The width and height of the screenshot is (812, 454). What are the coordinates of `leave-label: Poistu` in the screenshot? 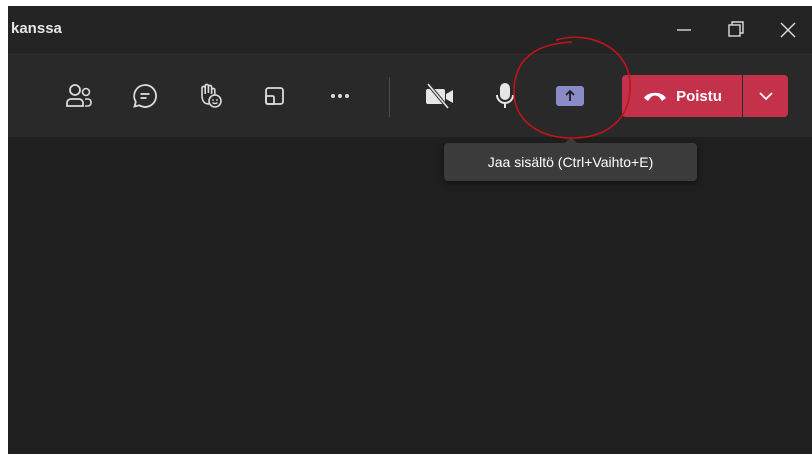 It's located at (699, 96).